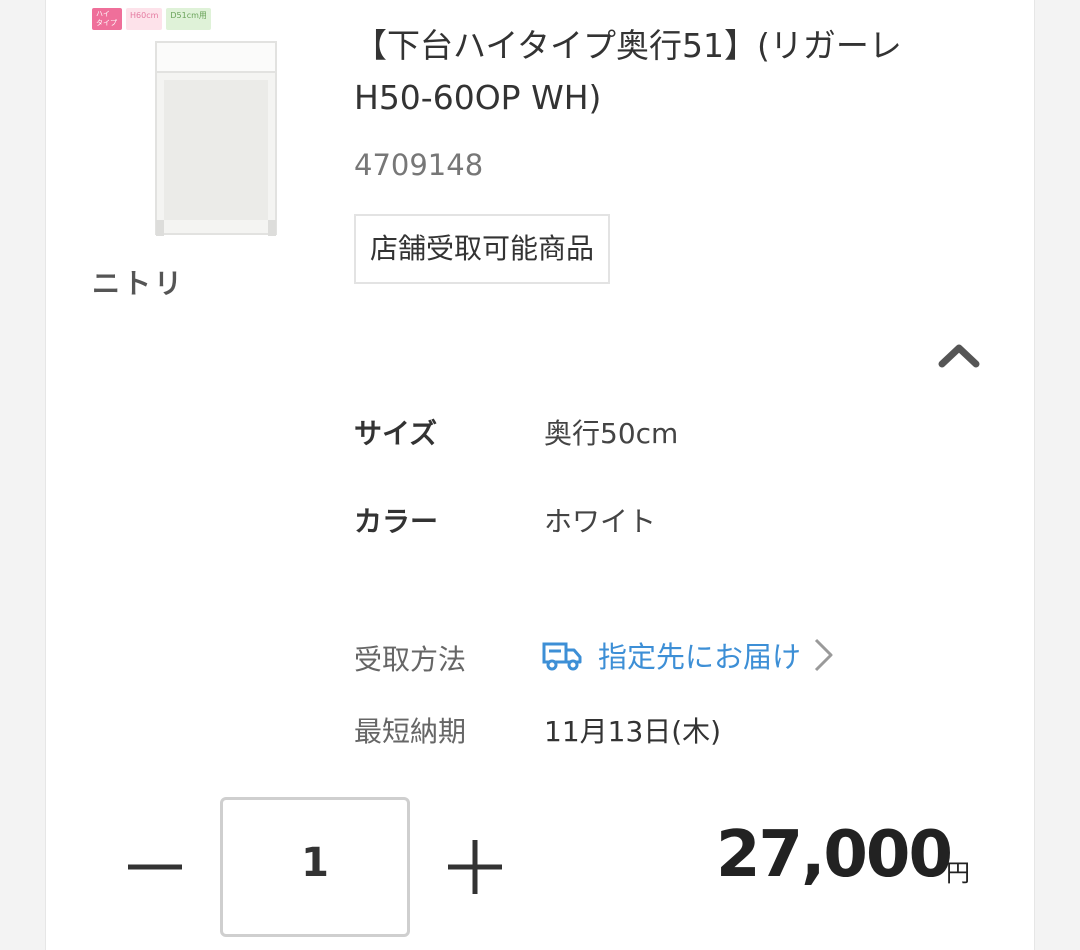 The height and width of the screenshot is (950, 1080). I want to click on cabinet-image, so click(216, 138).